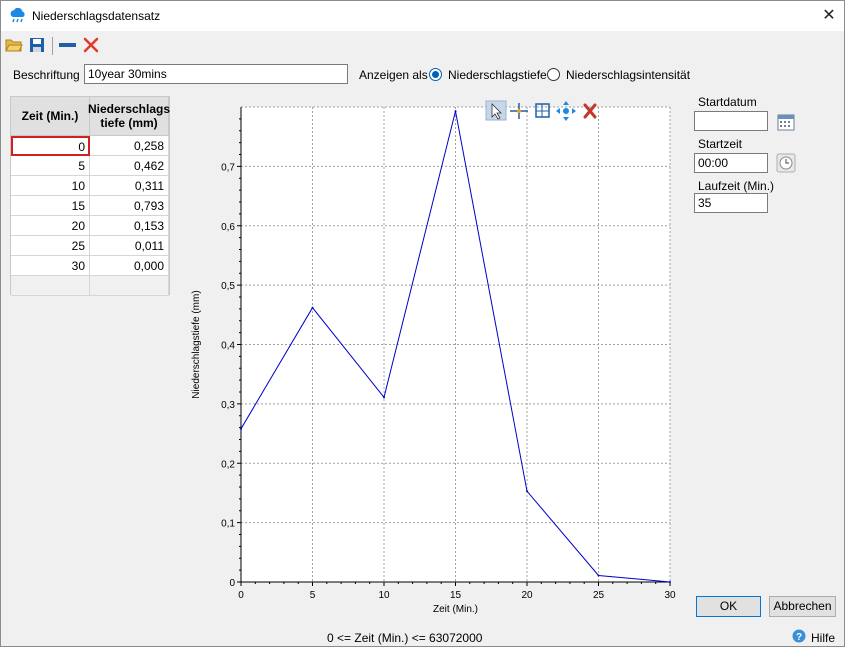 The width and height of the screenshot is (845, 647). What do you see at coordinates (628, 75) in the screenshot?
I see `option-niederschlagsintensitaet-label: Niederschlagsintensität` at bounding box center [628, 75].